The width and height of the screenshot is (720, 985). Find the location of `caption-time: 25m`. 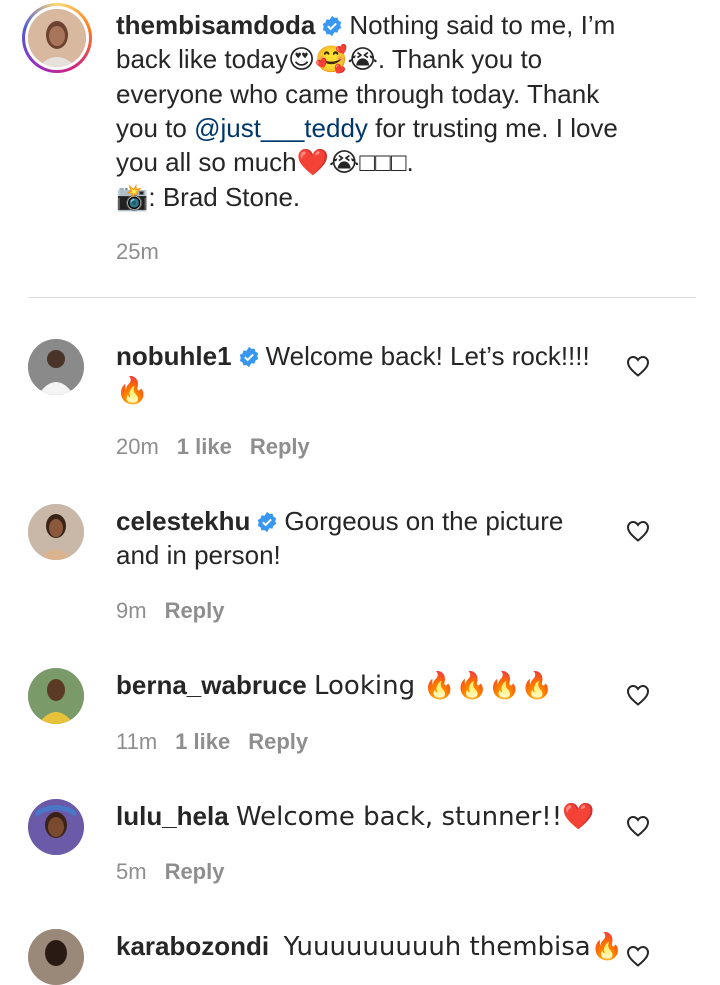

caption-time: 25m is located at coordinates (137, 251).